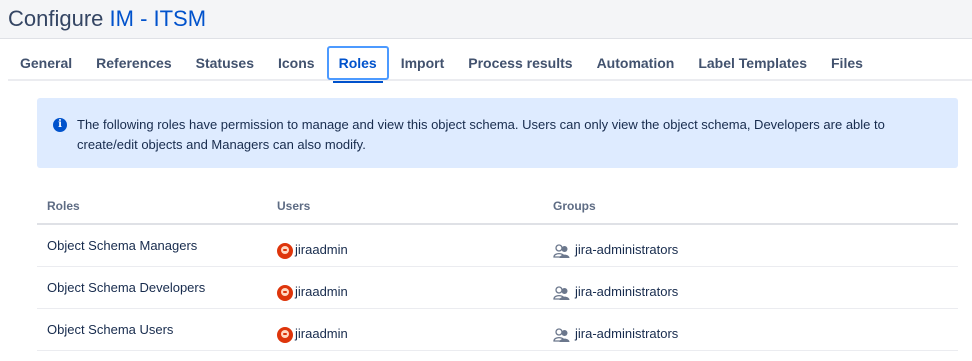  What do you see at coordinates (294, 205) in the screenshot?
I see `column-header-users: Users` at bounding box center [294, 205].